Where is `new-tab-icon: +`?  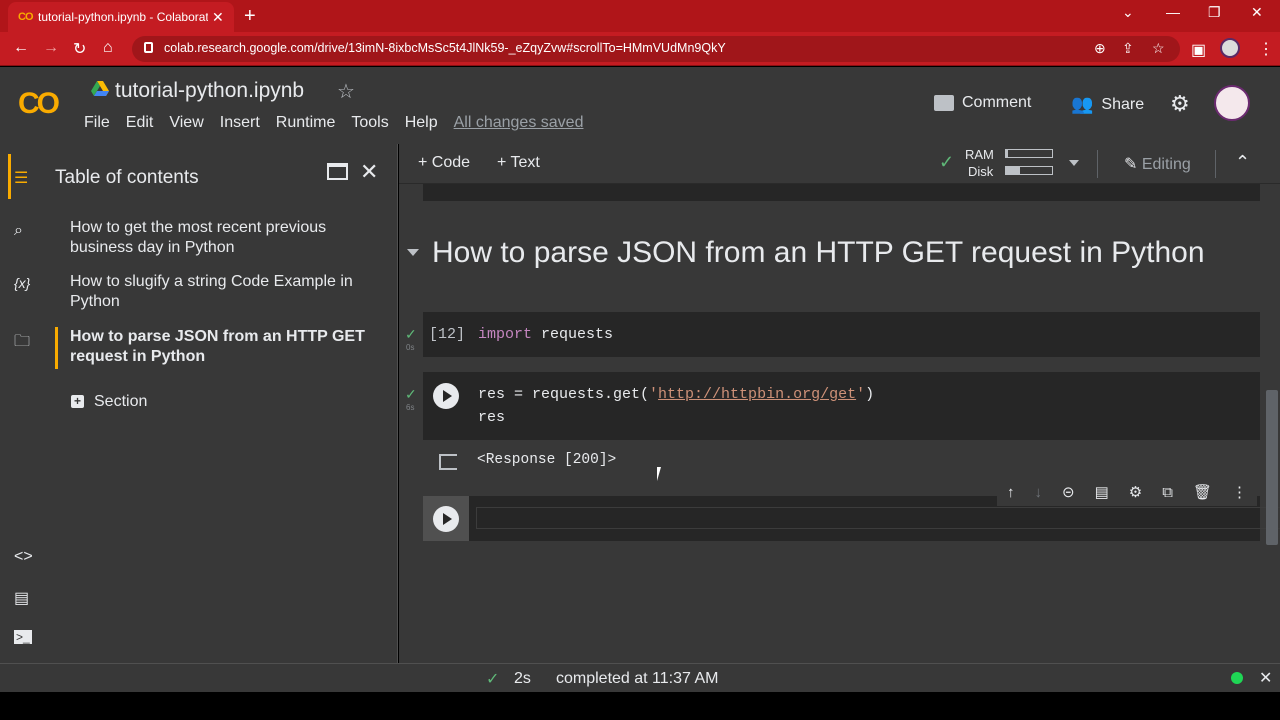 new-tab-icon: + is located at coordinates (250, 16).